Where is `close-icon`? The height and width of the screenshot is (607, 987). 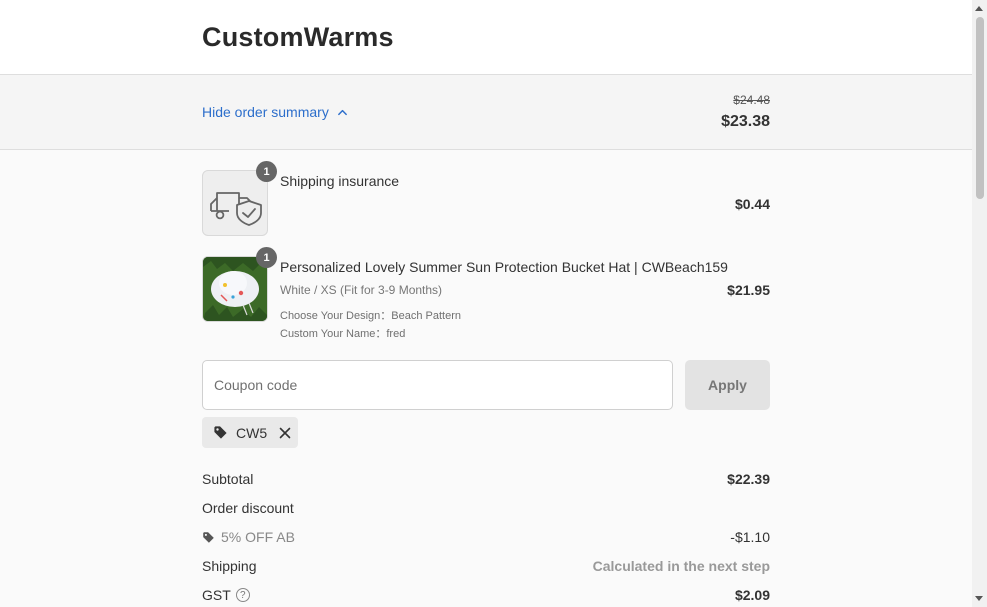 close-icon is located at coordinates (285, 432).